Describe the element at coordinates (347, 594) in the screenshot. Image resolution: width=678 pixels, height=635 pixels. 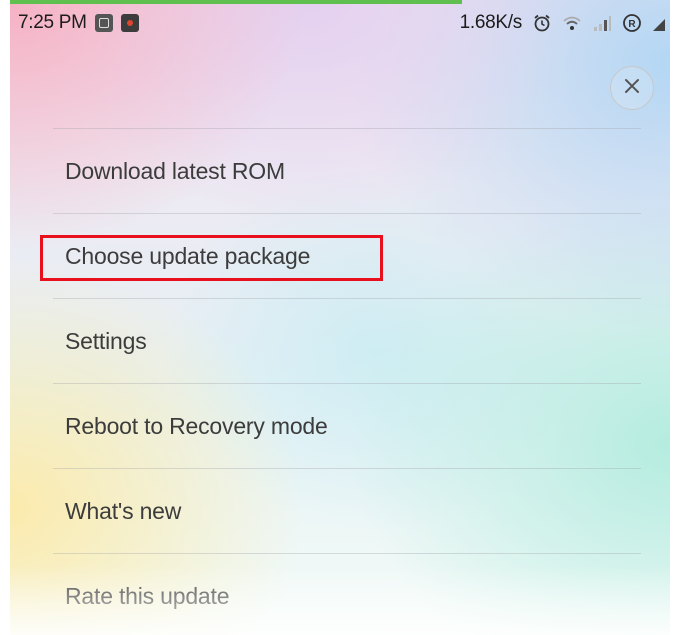
I see `menu-item-rate-this-update: Rate this update` at that location.